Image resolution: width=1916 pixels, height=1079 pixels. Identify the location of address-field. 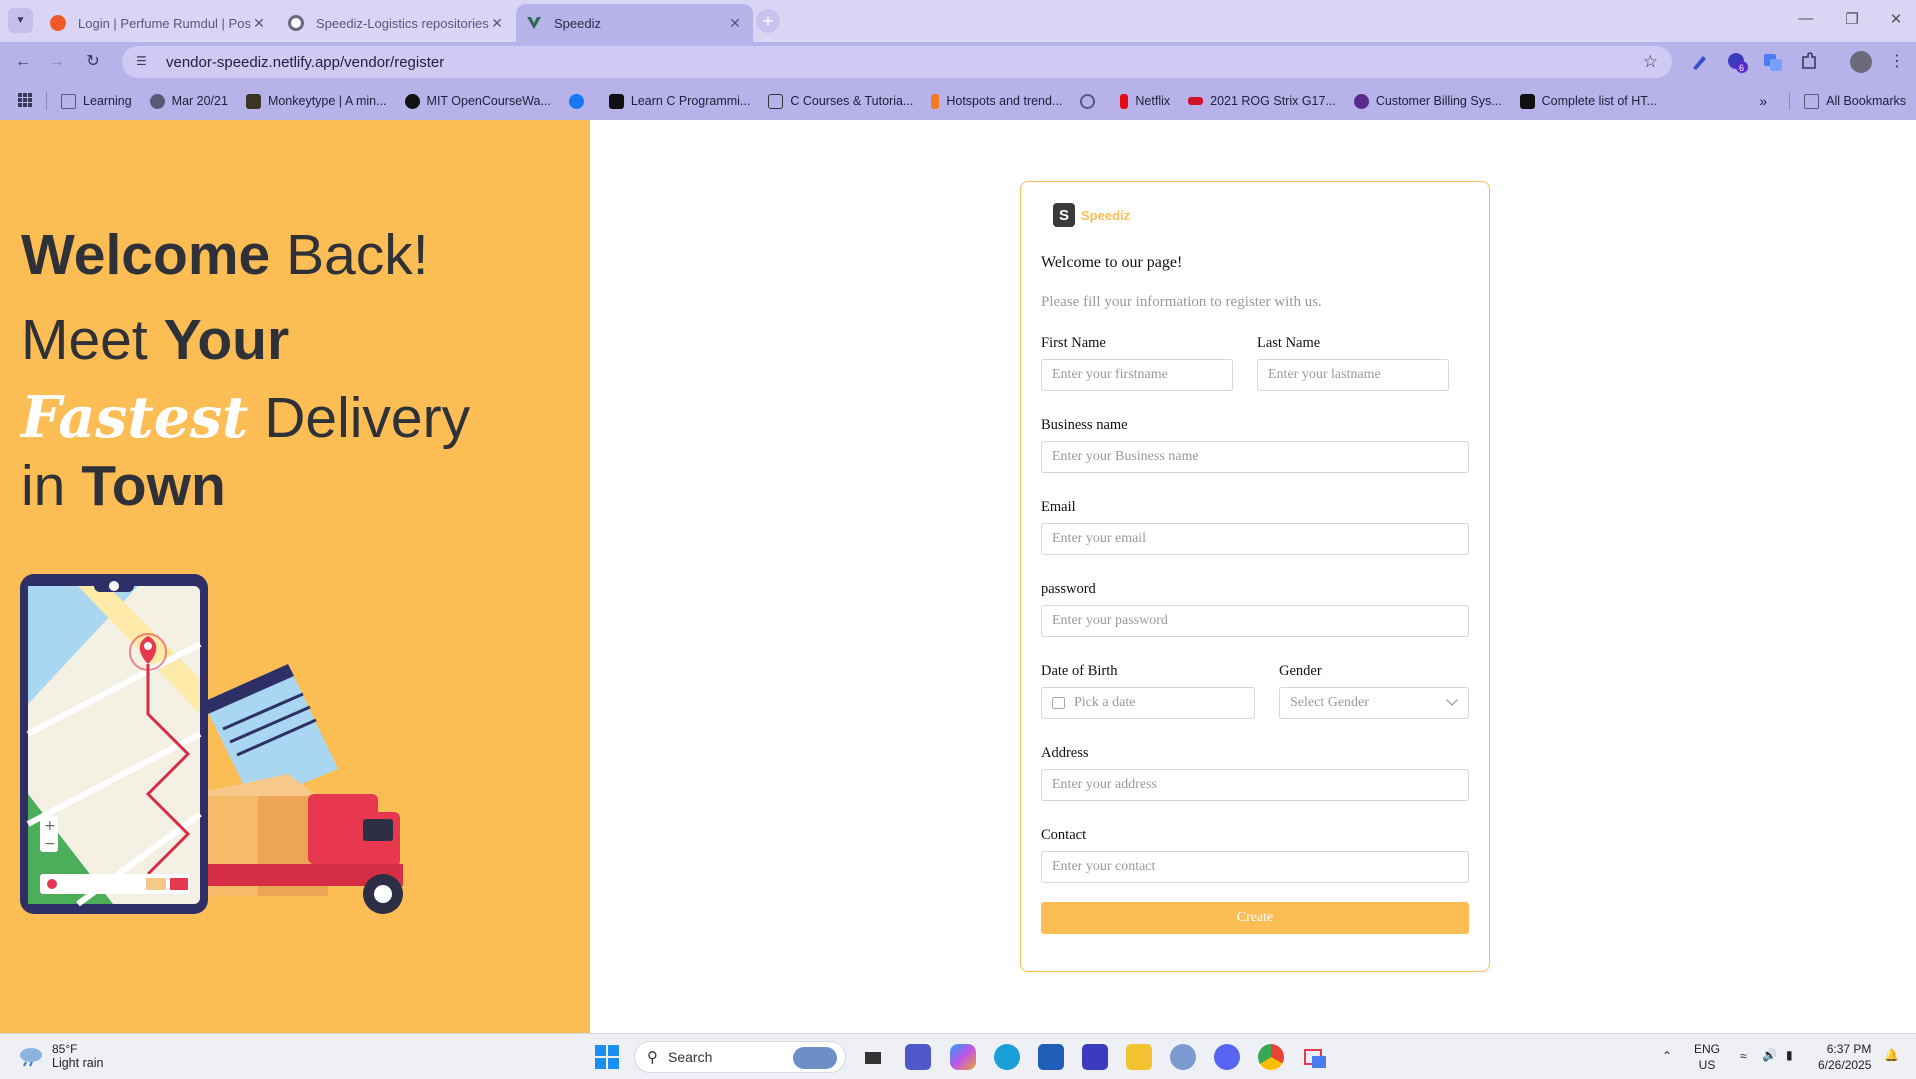
(1255, 785).